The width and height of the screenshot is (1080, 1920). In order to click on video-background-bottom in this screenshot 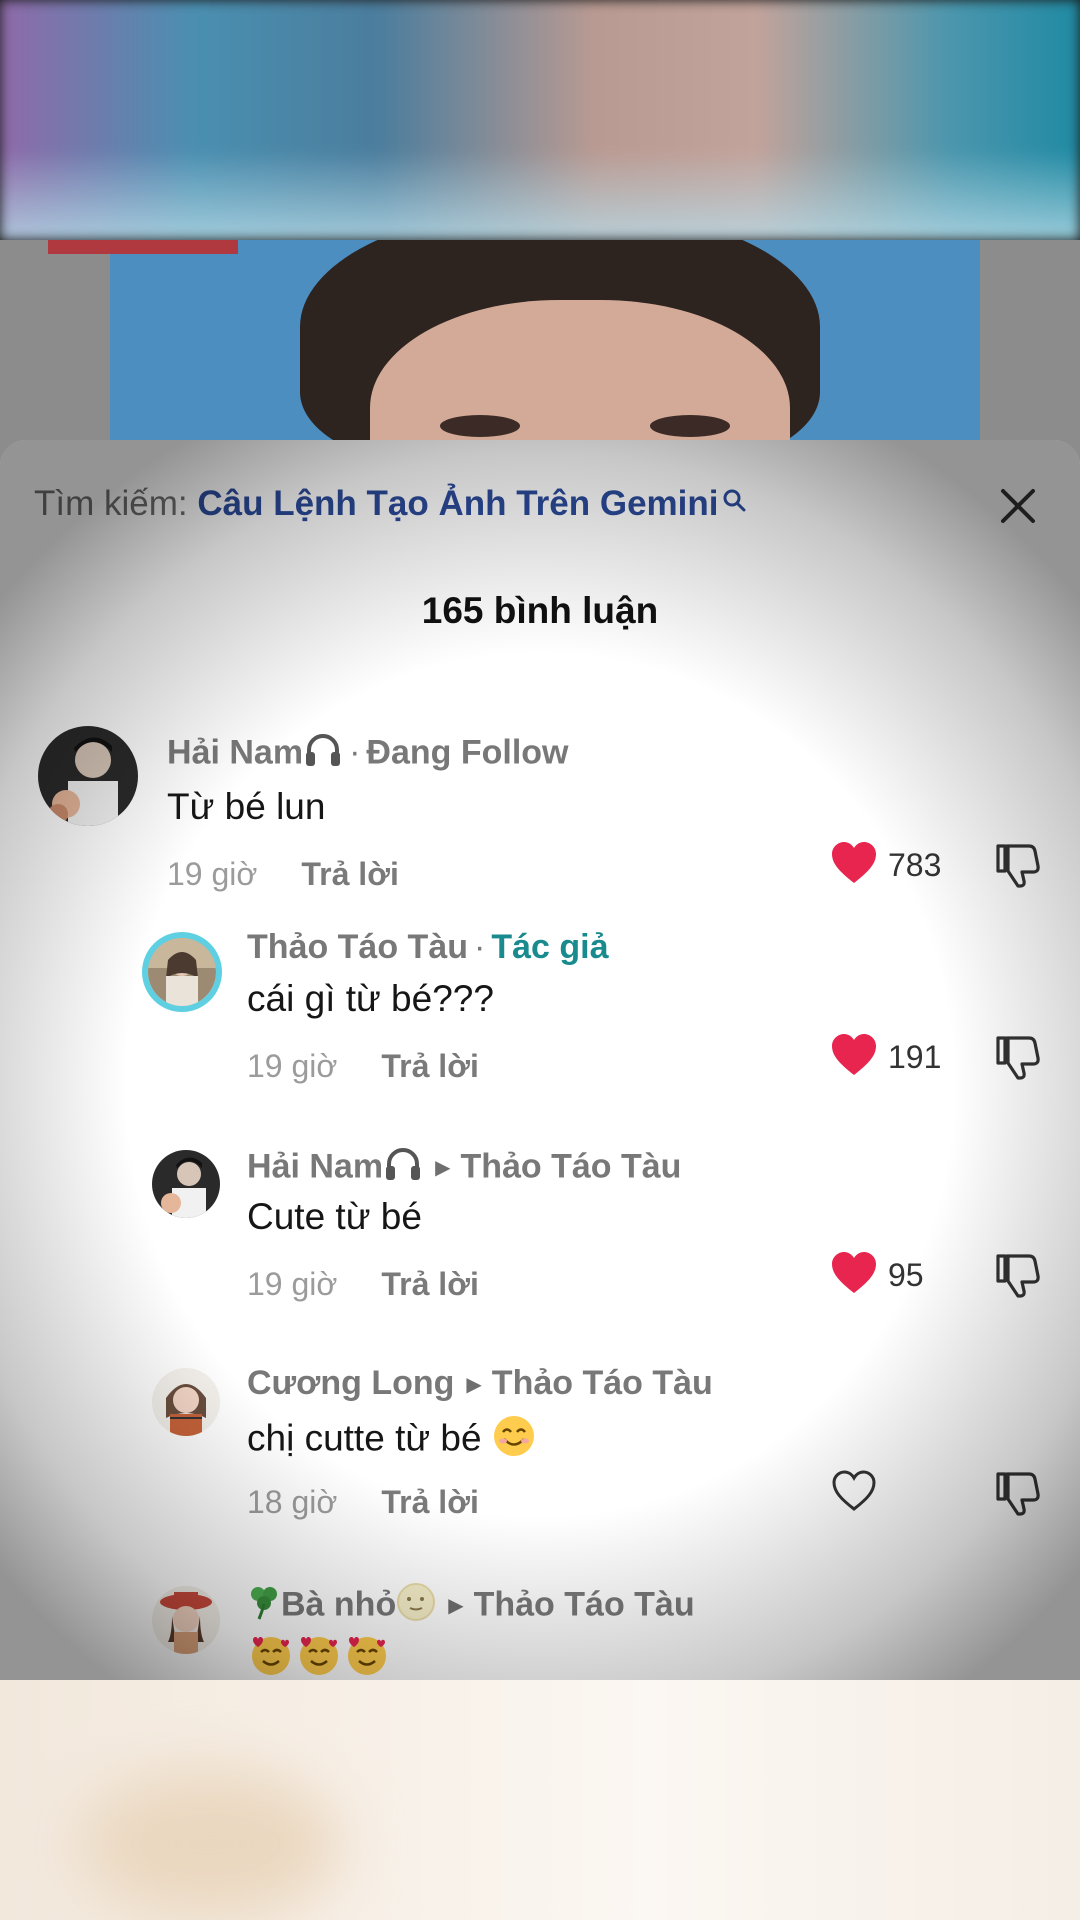, I will do `click(540, 1800)`.